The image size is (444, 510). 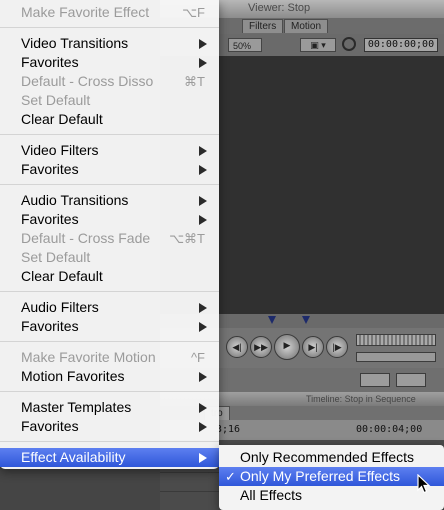 What do you see at coordinates (230, 476) in the screenshot?
I see `checkmark-icon: ✓` at bounding box center [230, 476].